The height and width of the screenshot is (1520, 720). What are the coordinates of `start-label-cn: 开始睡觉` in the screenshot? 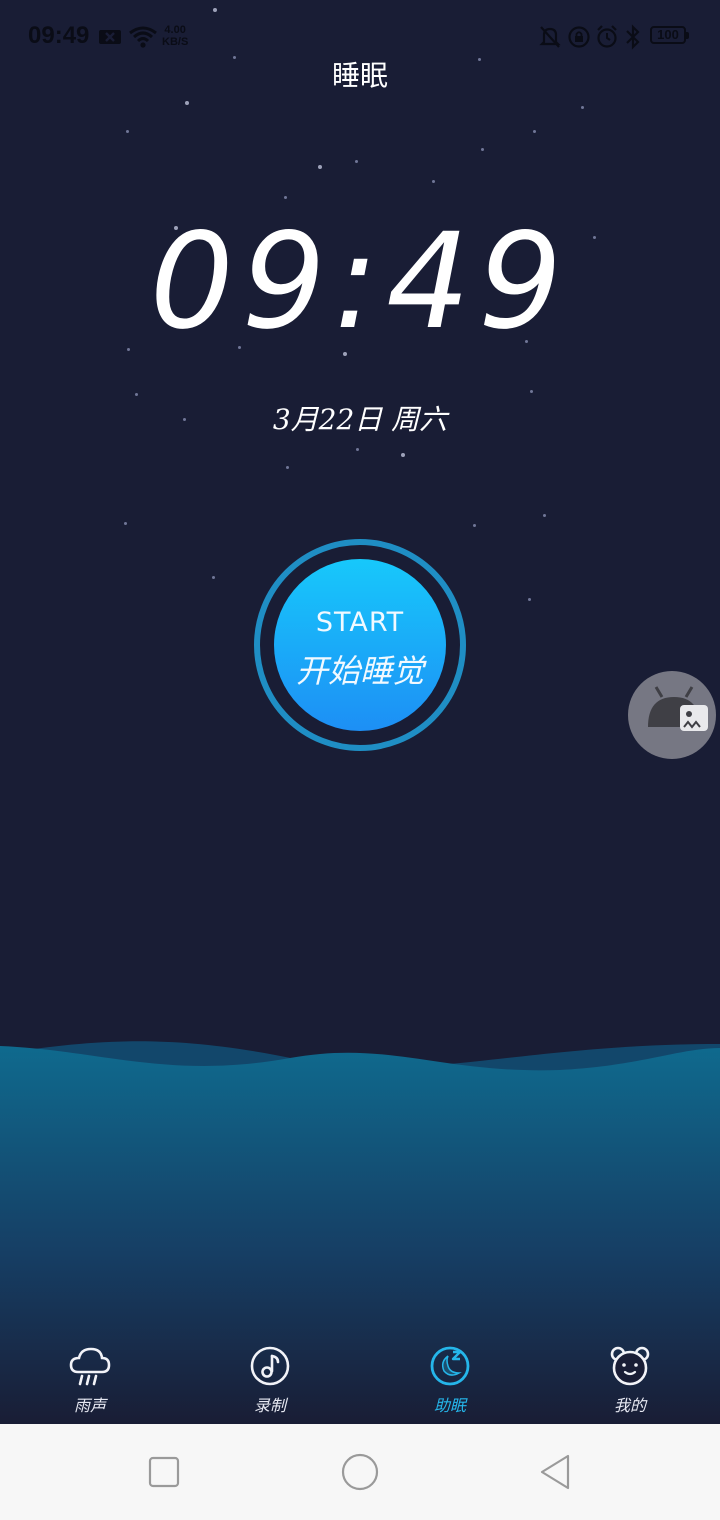 It's located at (359, 671).